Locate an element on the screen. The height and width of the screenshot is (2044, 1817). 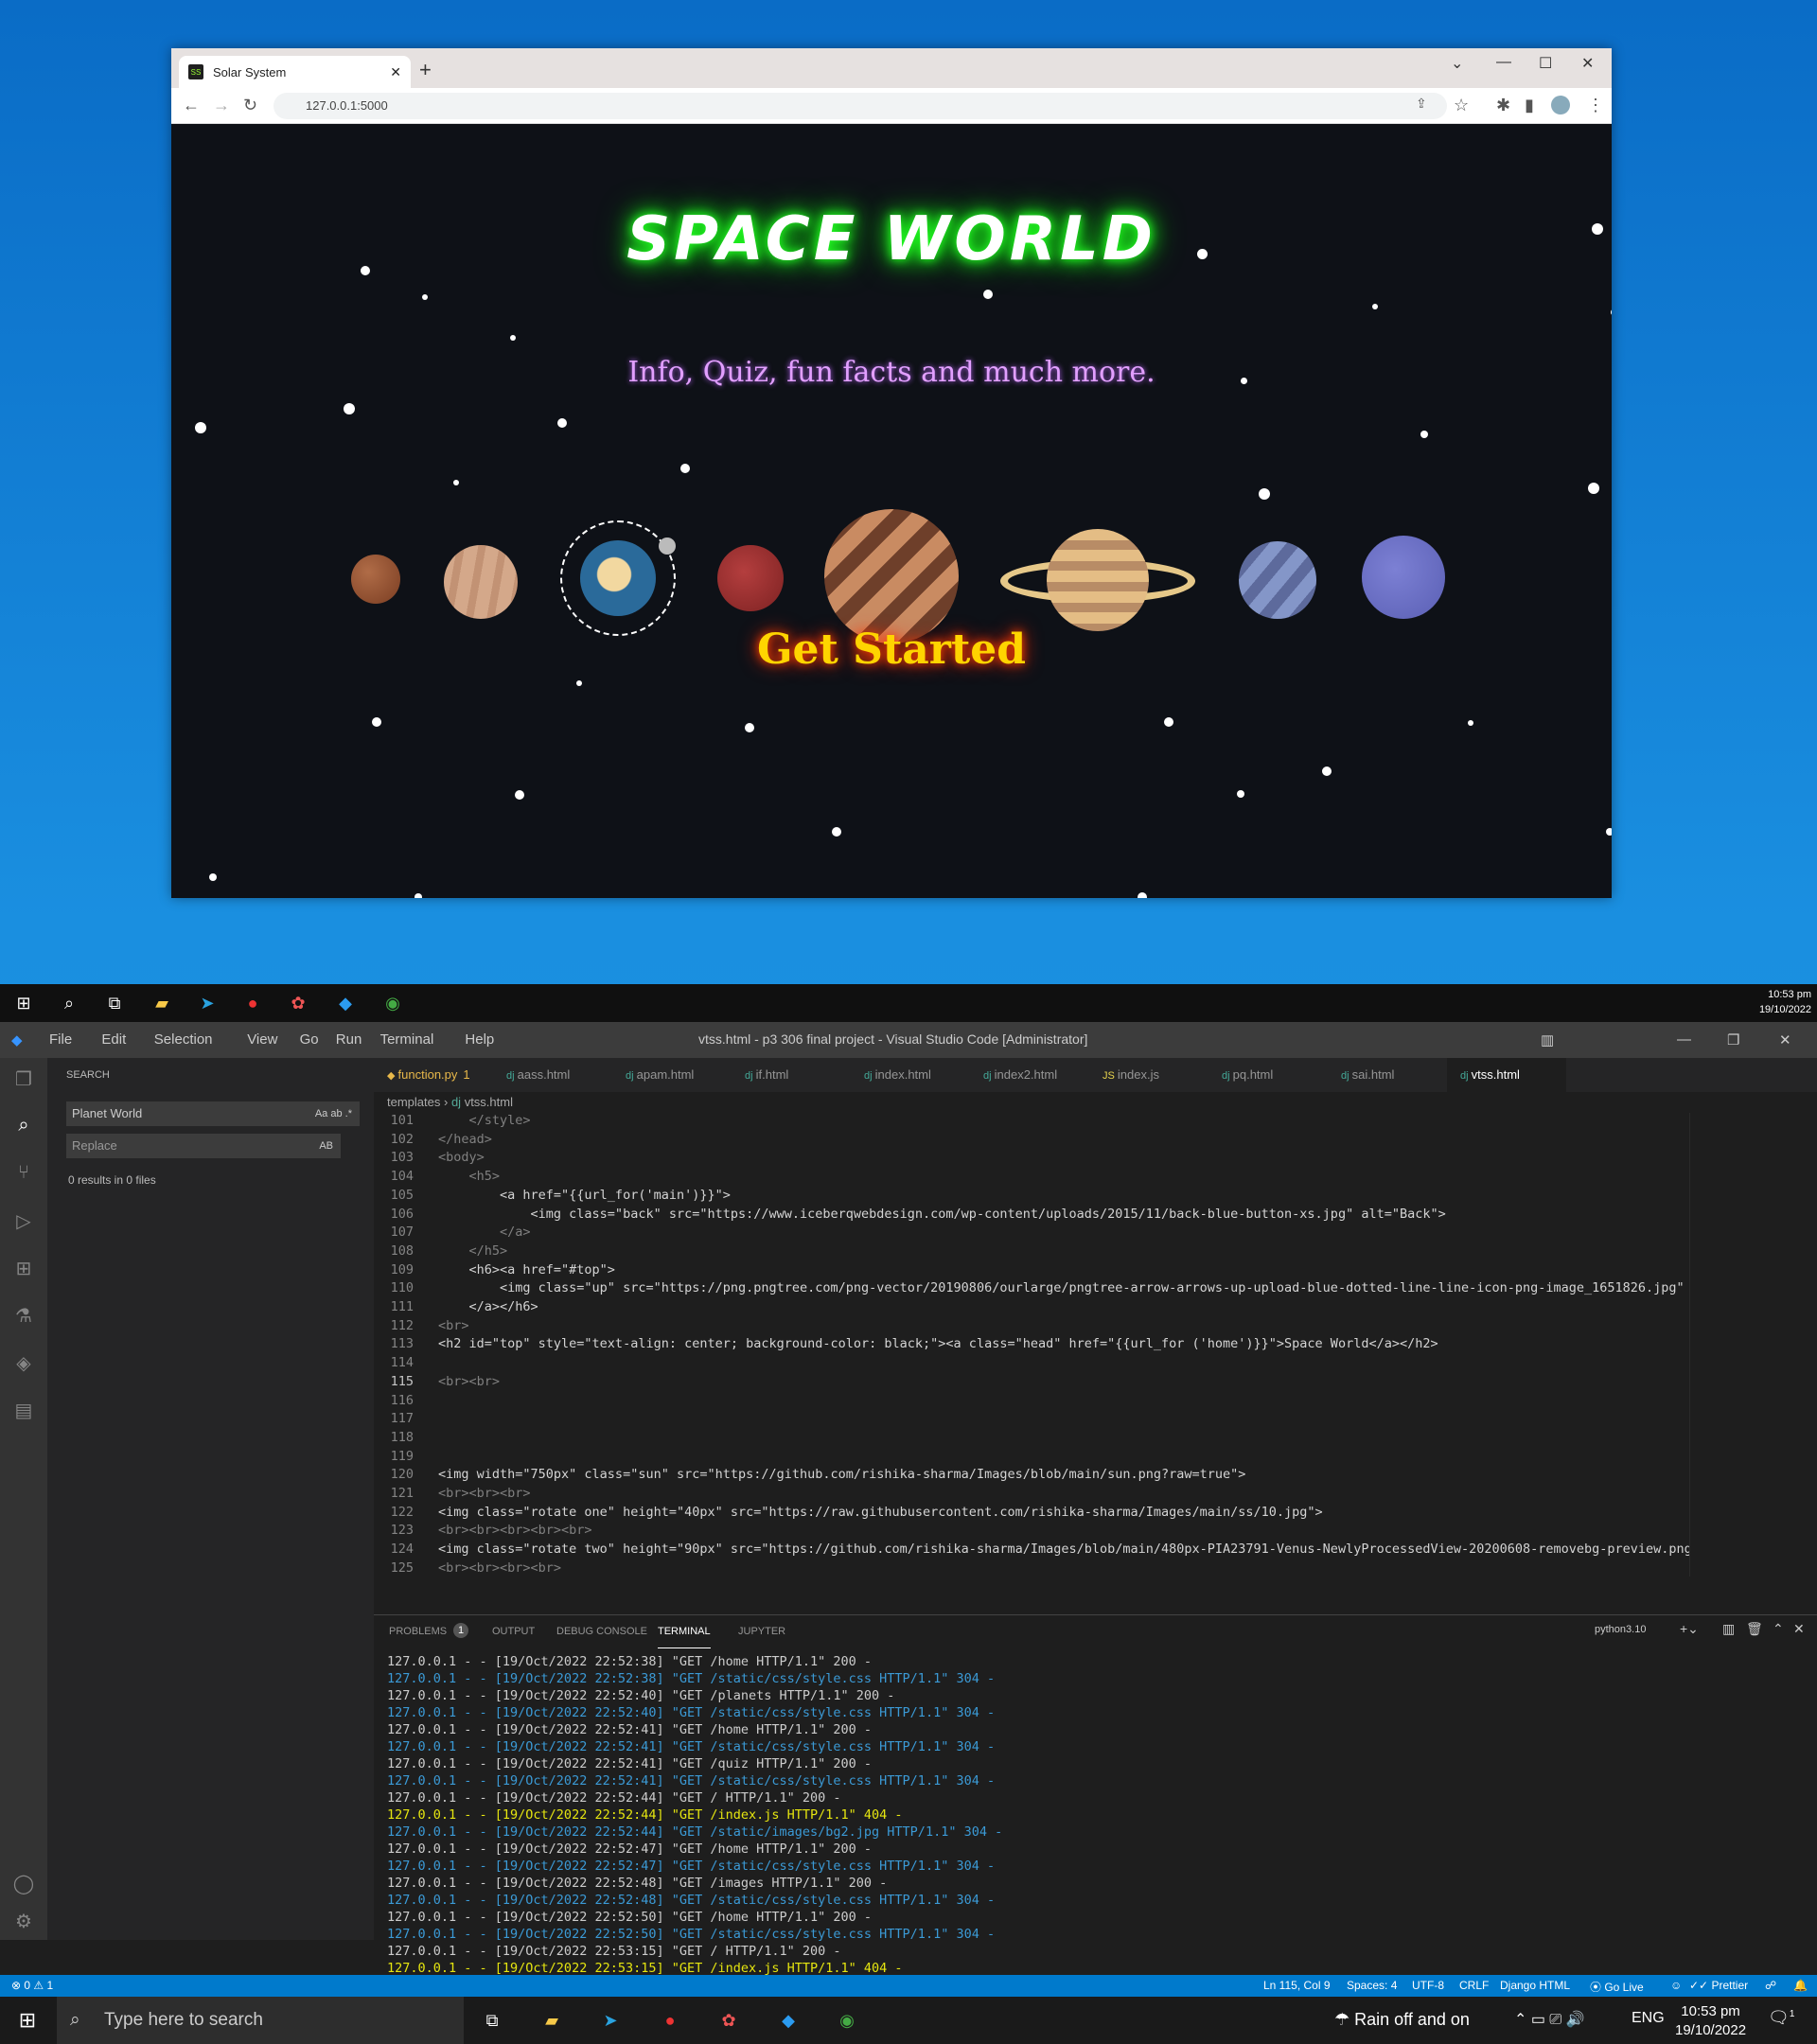
copilot-icon: ☺ is located at coordinates (1676, 1986).